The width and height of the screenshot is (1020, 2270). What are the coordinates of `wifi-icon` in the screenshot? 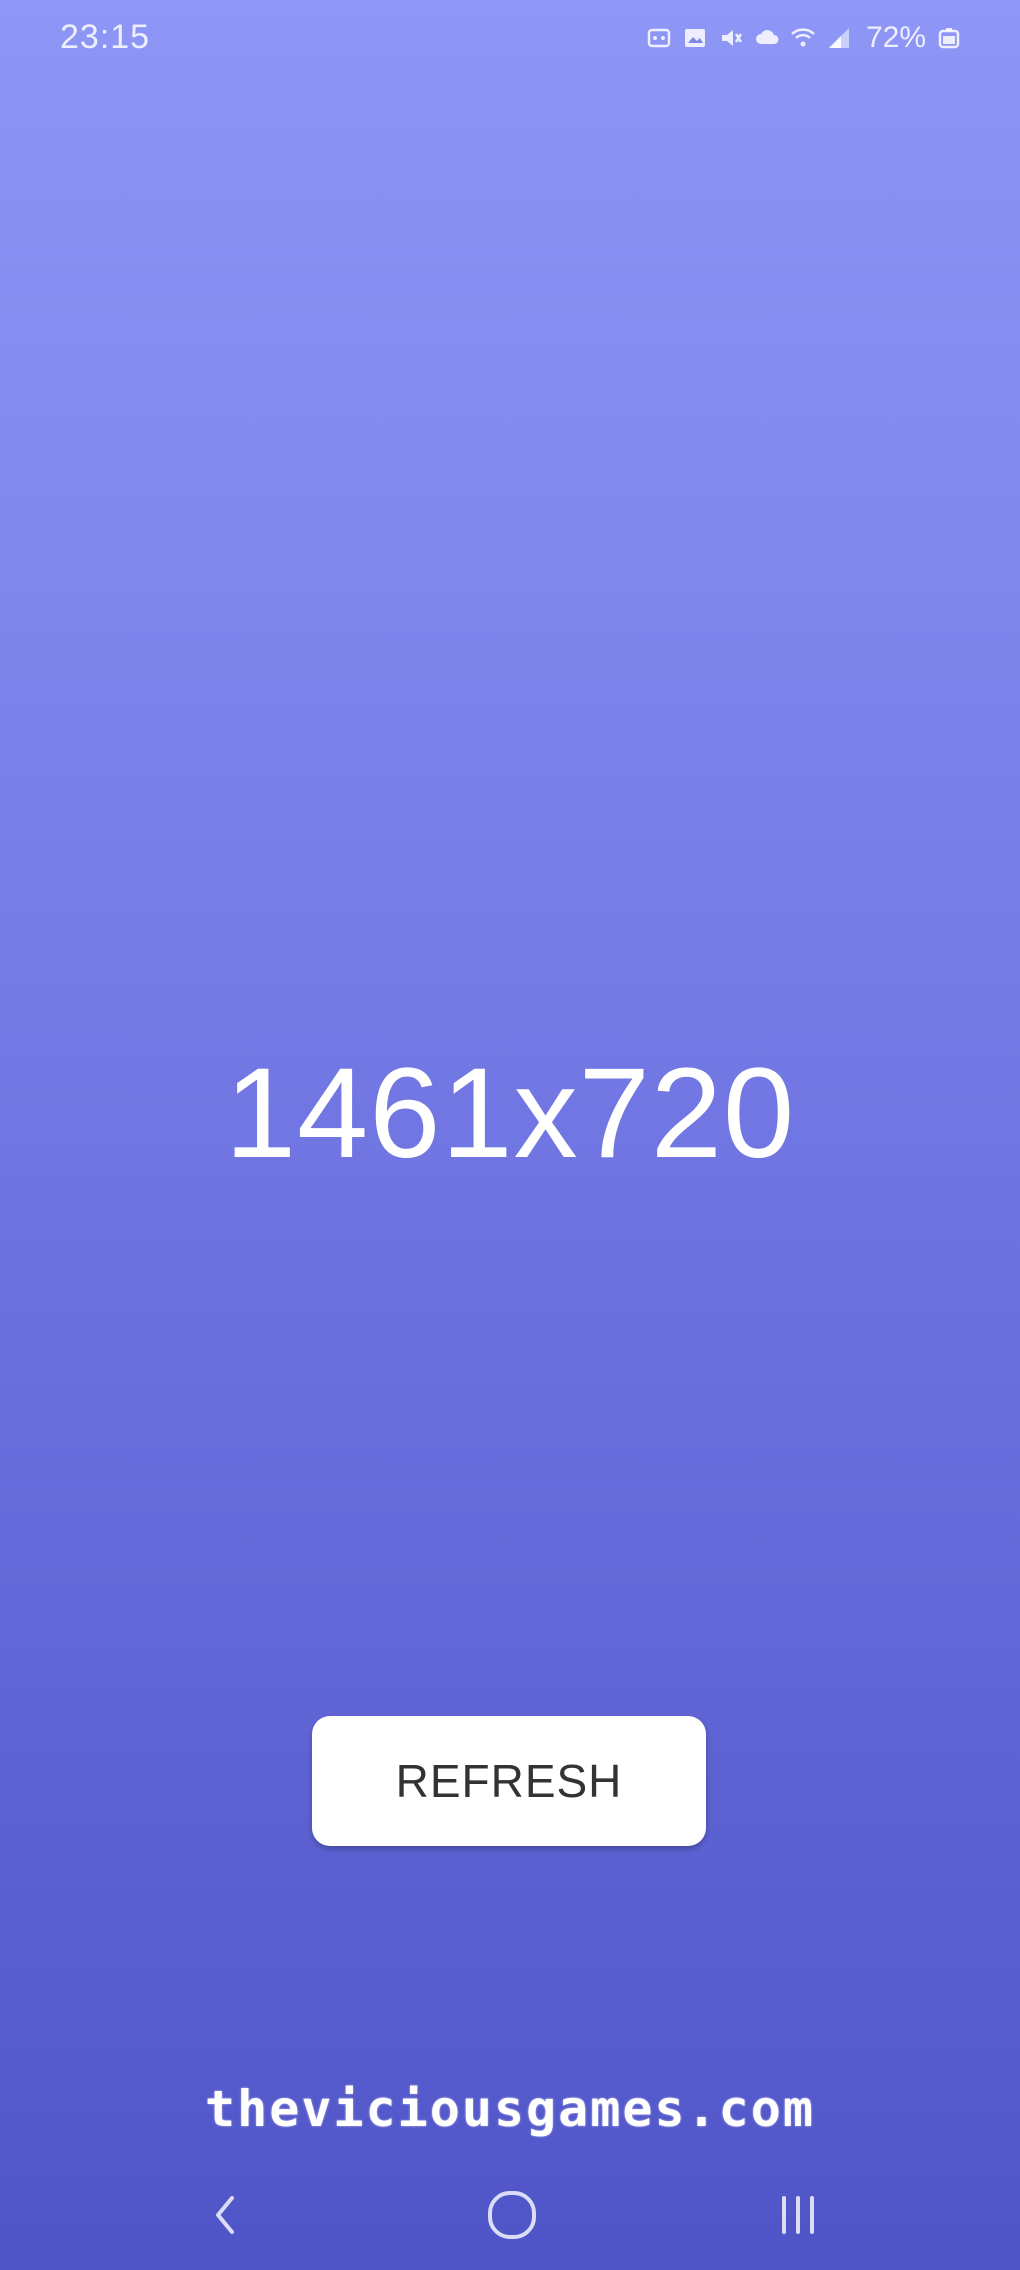 It's located at (803, 38).